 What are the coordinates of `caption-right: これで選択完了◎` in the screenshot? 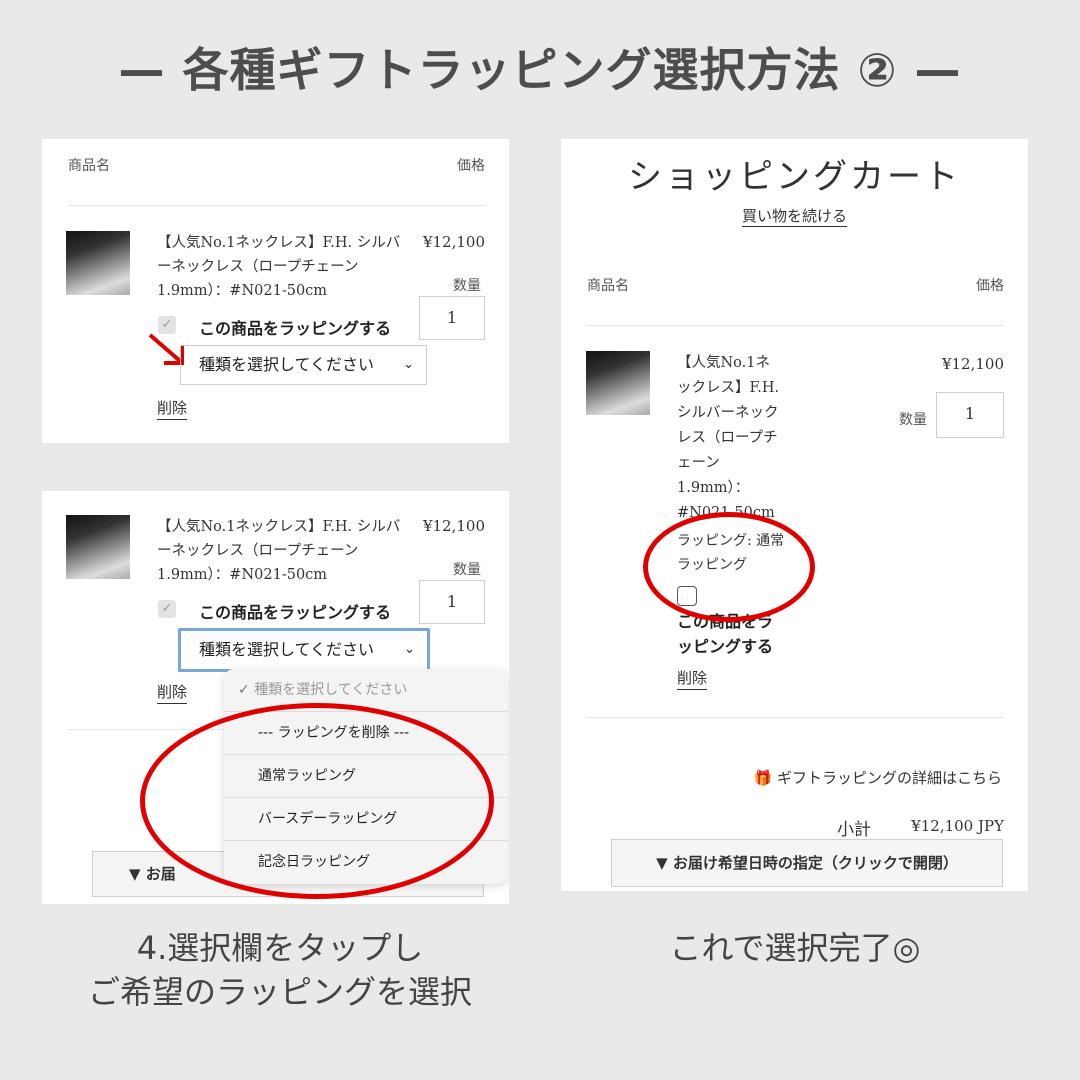 It's located at (795, 948).